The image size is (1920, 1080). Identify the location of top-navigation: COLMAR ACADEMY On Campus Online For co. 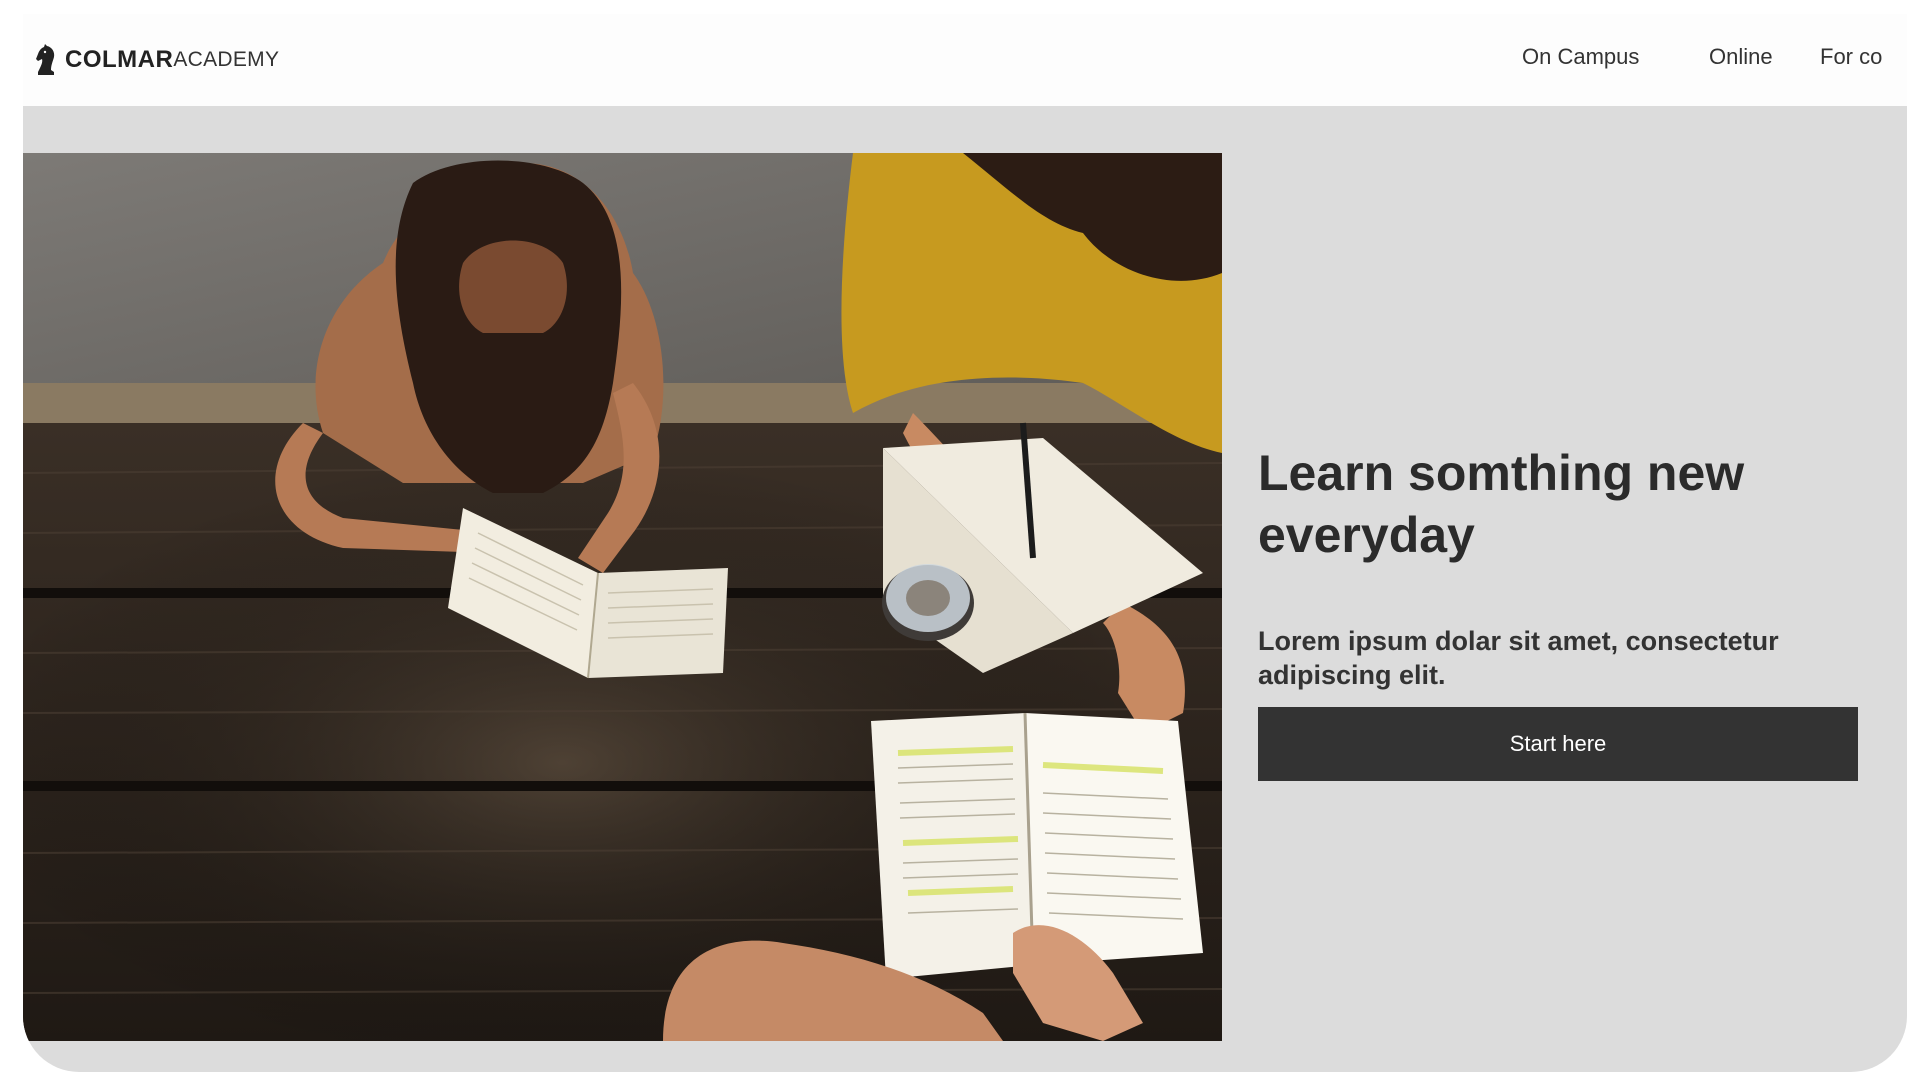
(965, 60).